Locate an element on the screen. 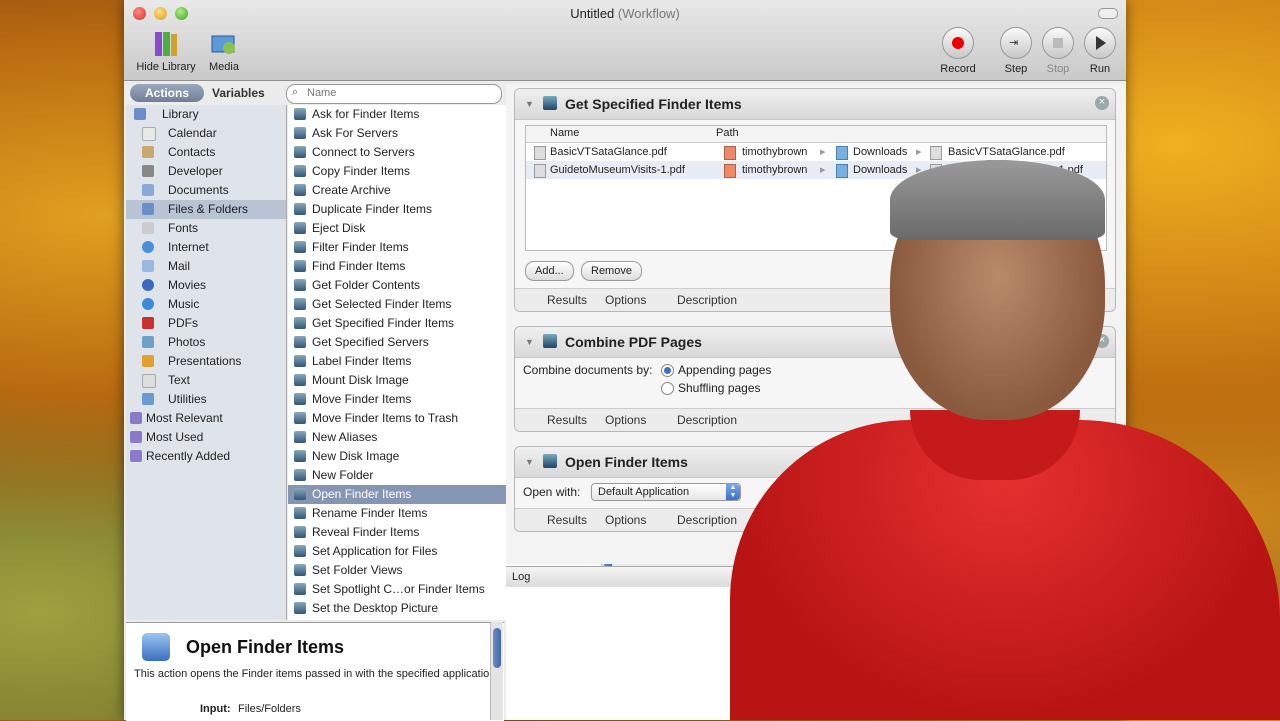 This screenshot has width=1280, height=721. sidebar-item-calendar: Calendar is located at coordinates (206, 133).